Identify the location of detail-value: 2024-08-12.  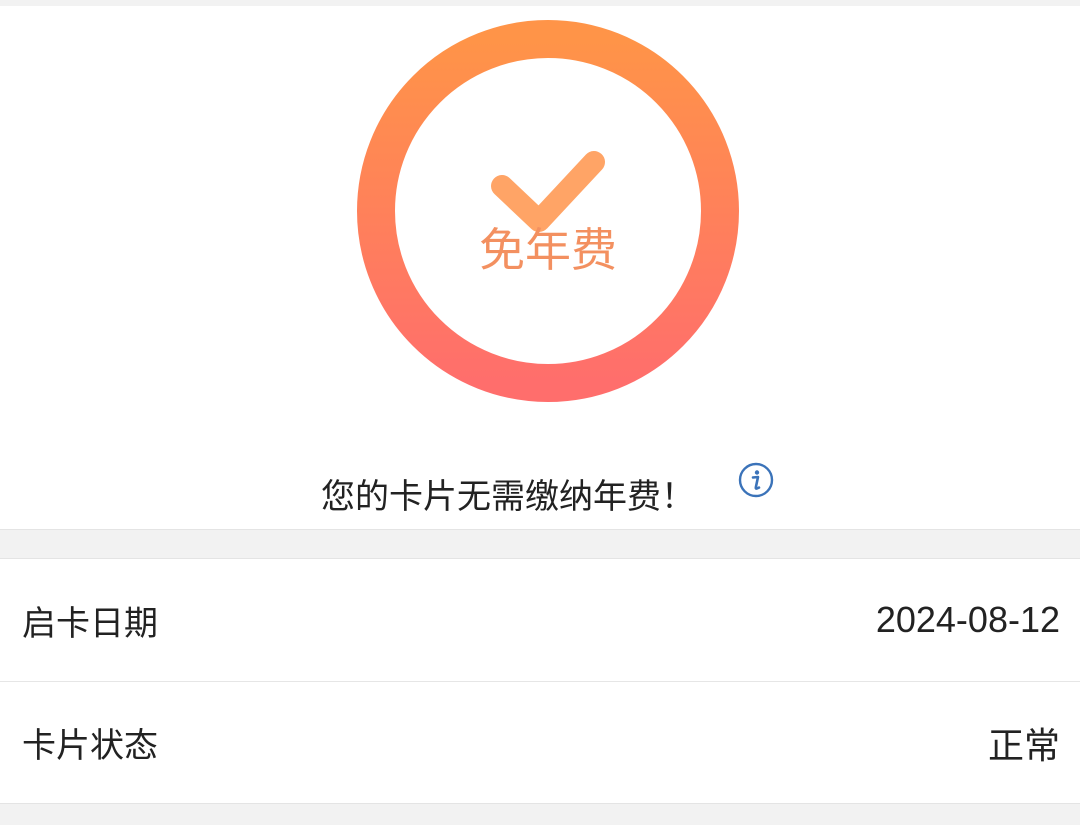
(967, 619).